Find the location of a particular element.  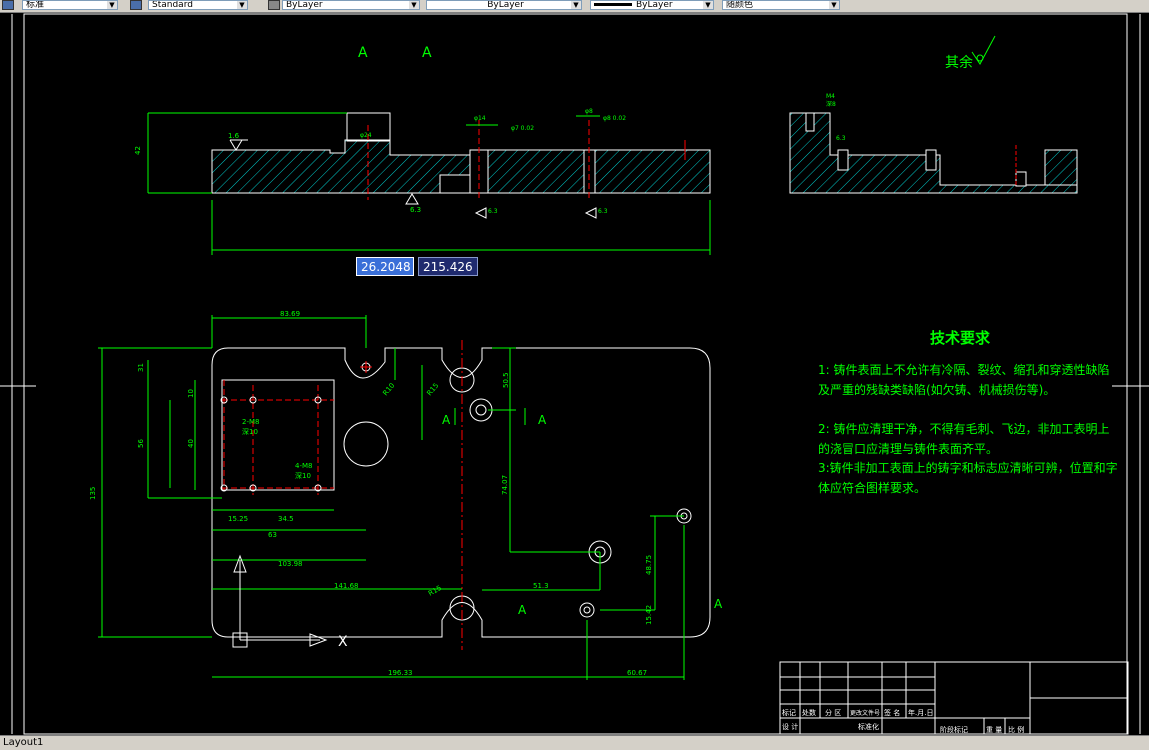

dim-label: 103.98 is located at coordinates (290, 564).